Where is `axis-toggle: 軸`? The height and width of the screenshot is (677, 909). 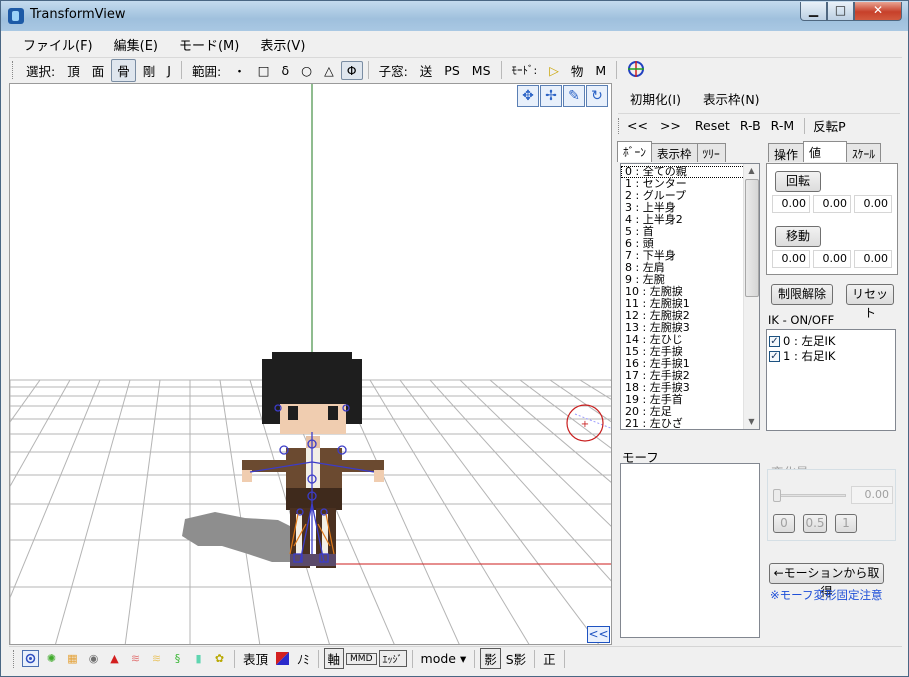
axis-toggle: 軸 is located at coordinates (334, 658).